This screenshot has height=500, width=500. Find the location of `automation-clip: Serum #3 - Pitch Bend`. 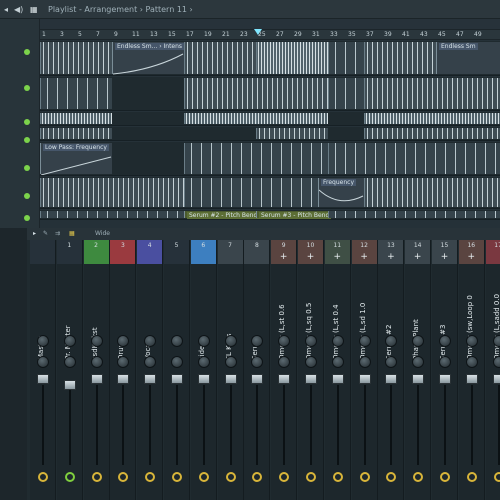

automation-clip: Serum #3 - Pitch Bend is located at coordinates (294, 215).